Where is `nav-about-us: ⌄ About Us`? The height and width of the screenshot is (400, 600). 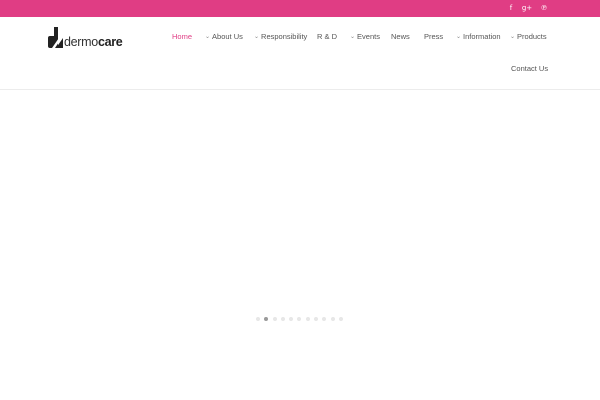
nav-about-us: ⌄ About Us is located at coordinates (224, 37).